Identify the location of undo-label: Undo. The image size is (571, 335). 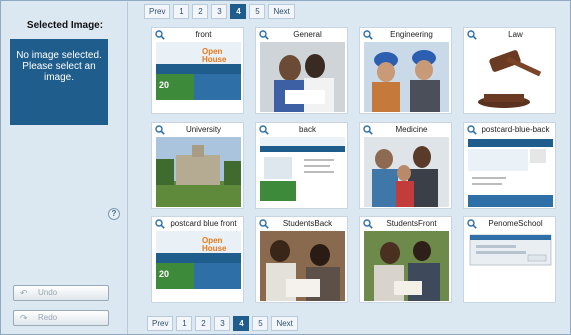
(48, 292).